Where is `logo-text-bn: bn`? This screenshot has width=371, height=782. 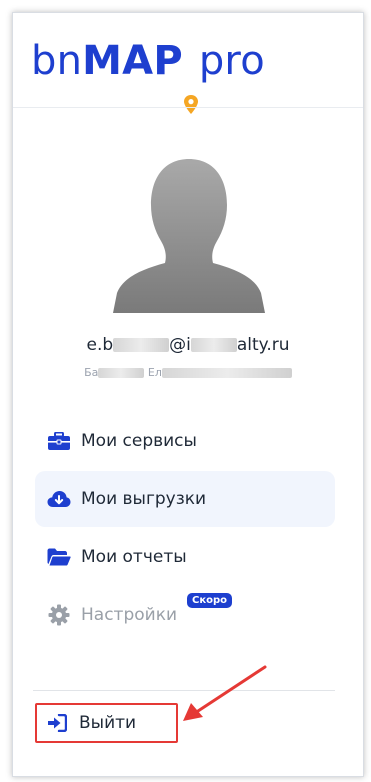
logo-text-bn: bn is located at coordinates (57, 61).